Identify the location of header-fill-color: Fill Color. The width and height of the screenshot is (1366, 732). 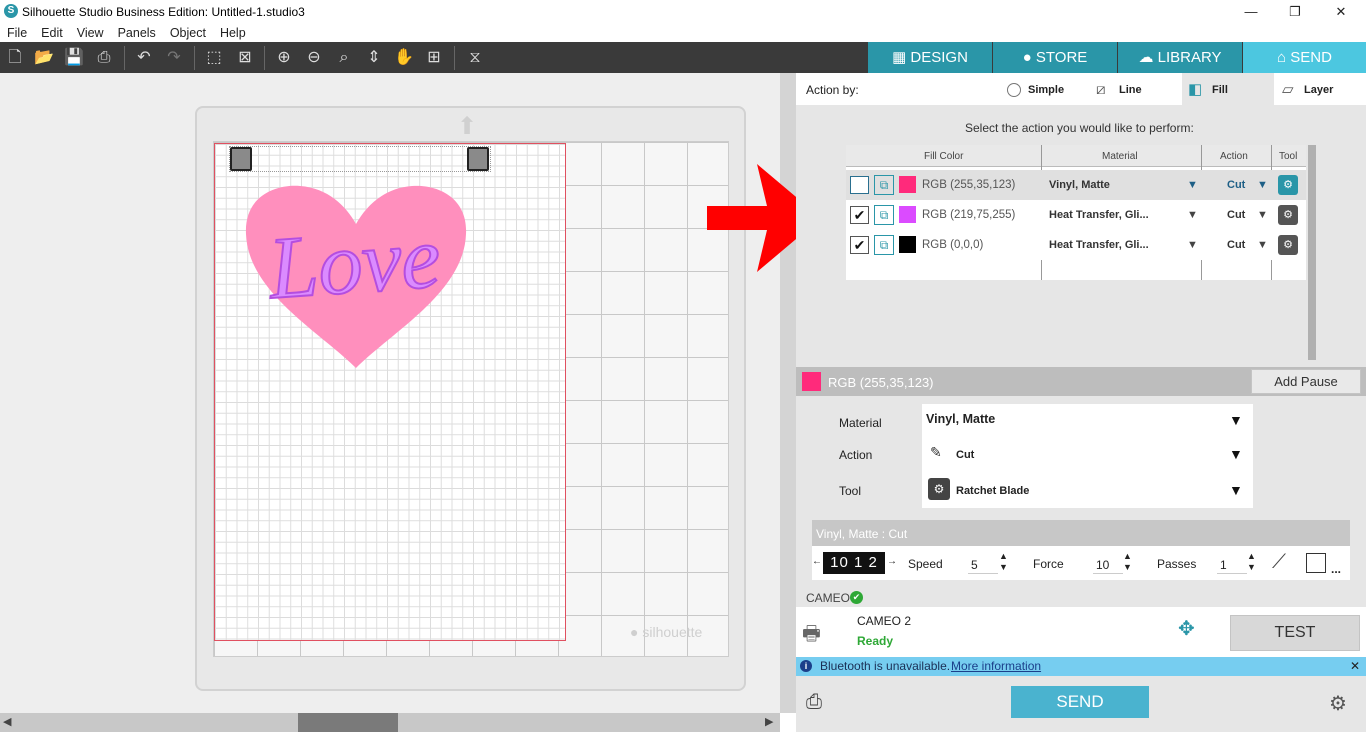
(944, 156).